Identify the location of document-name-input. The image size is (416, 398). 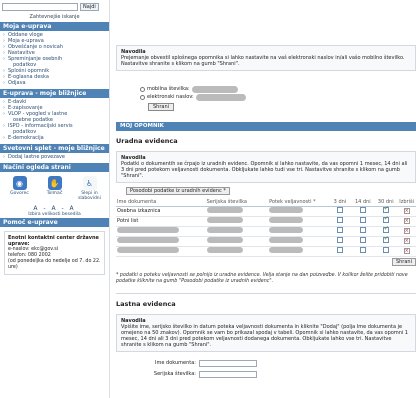
(228, 363).